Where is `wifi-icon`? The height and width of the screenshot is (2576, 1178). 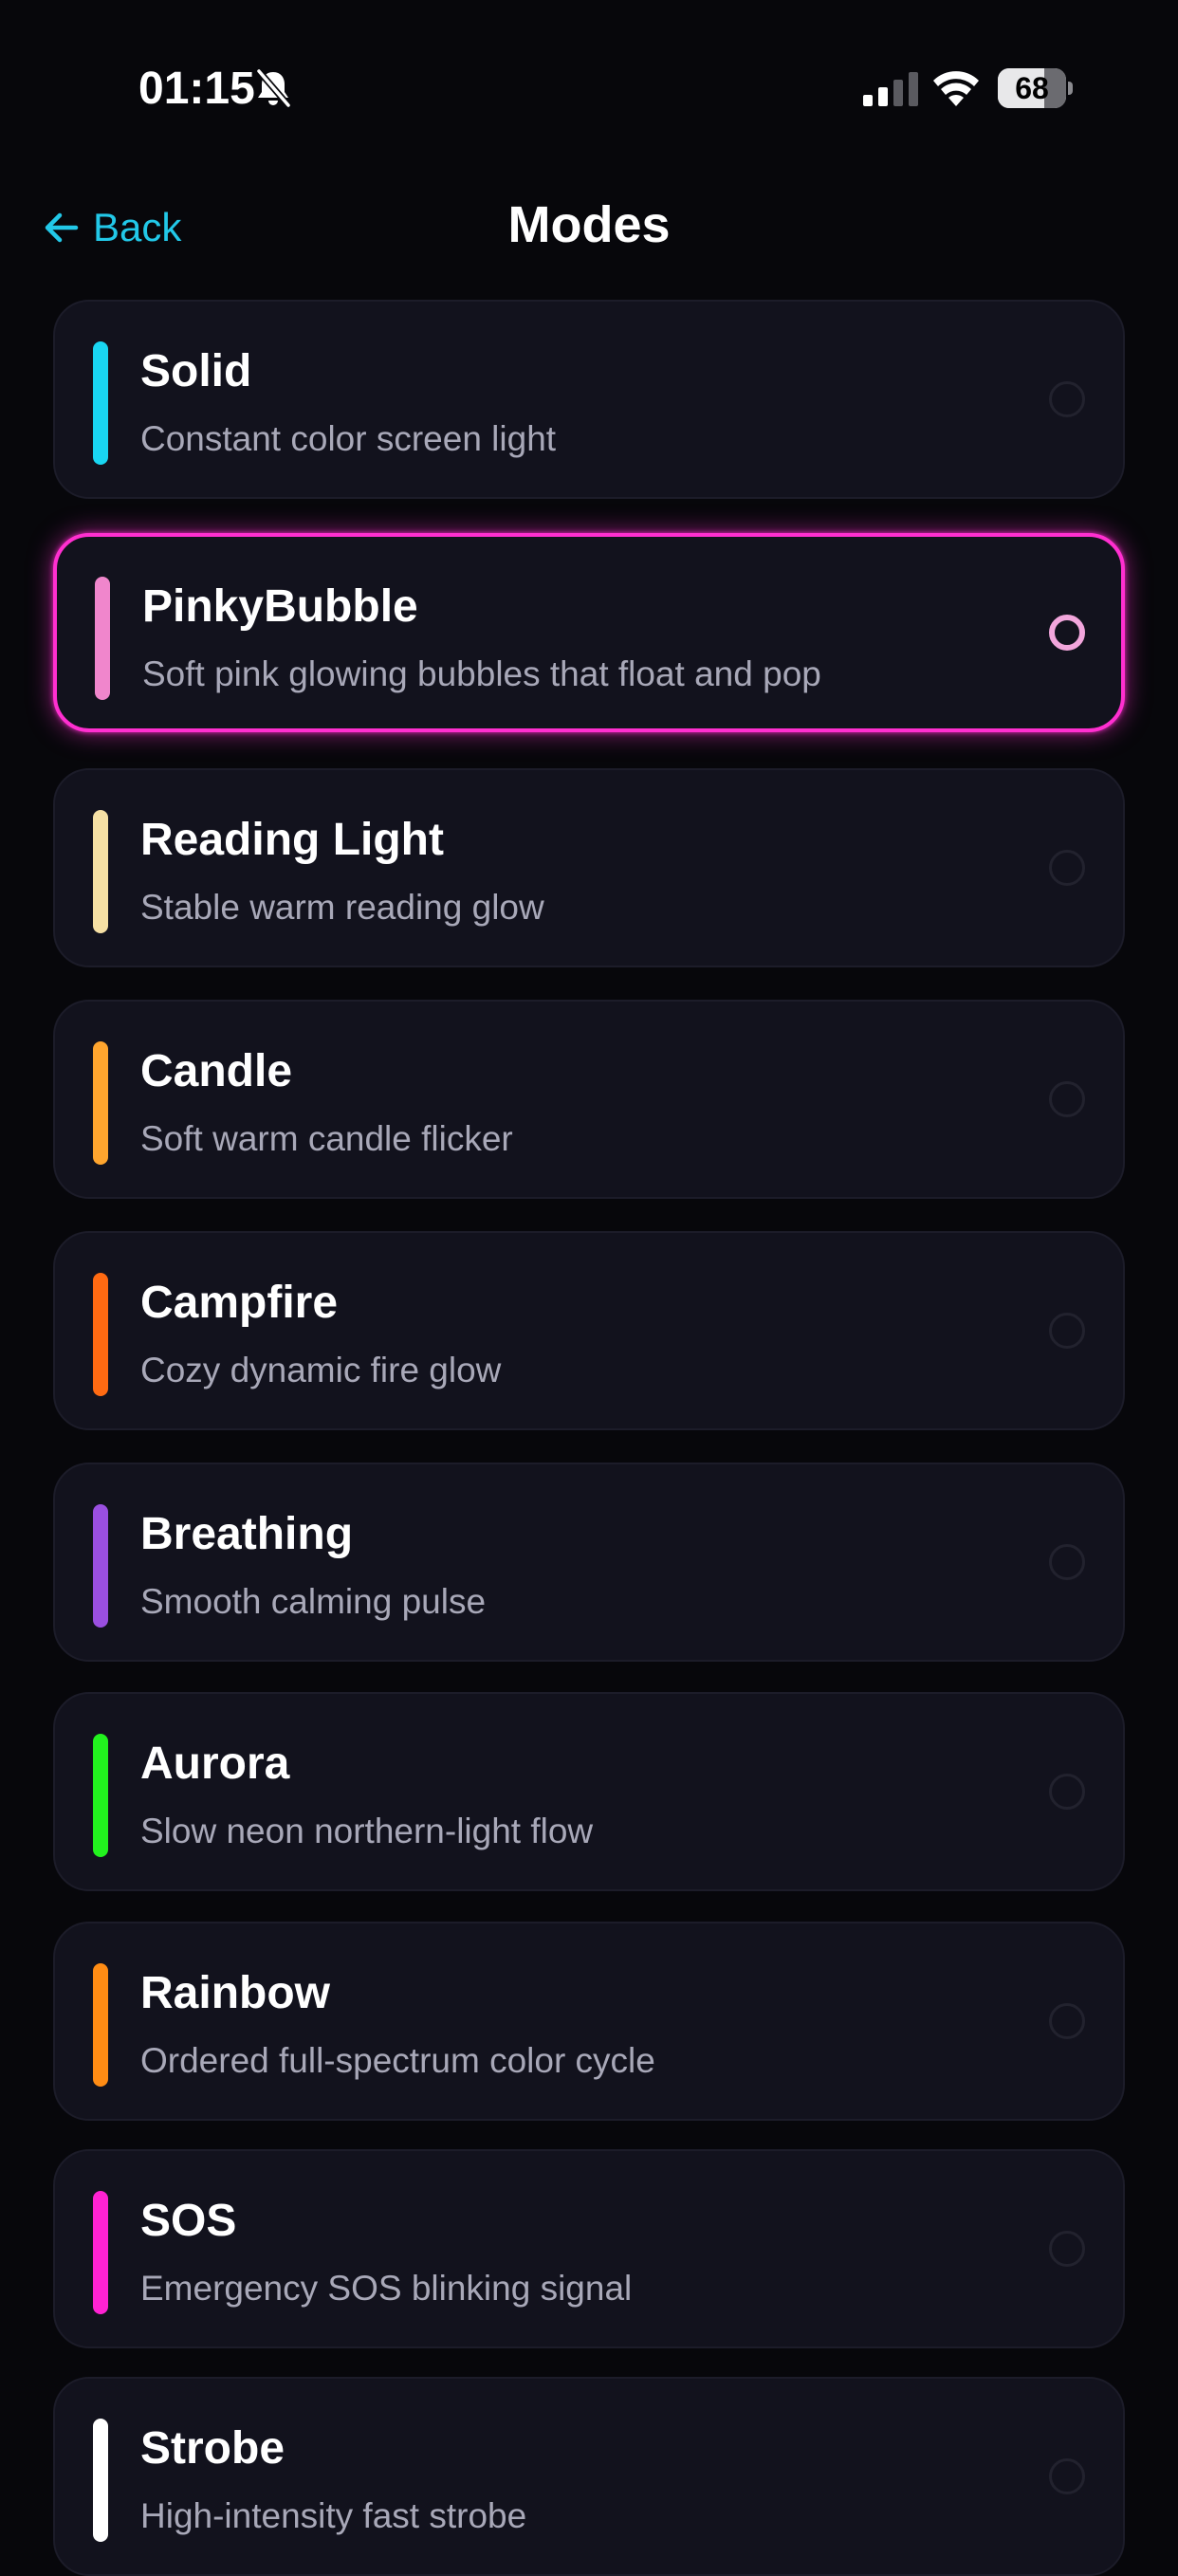 wifi-icon is located at coordinates (956, 88).